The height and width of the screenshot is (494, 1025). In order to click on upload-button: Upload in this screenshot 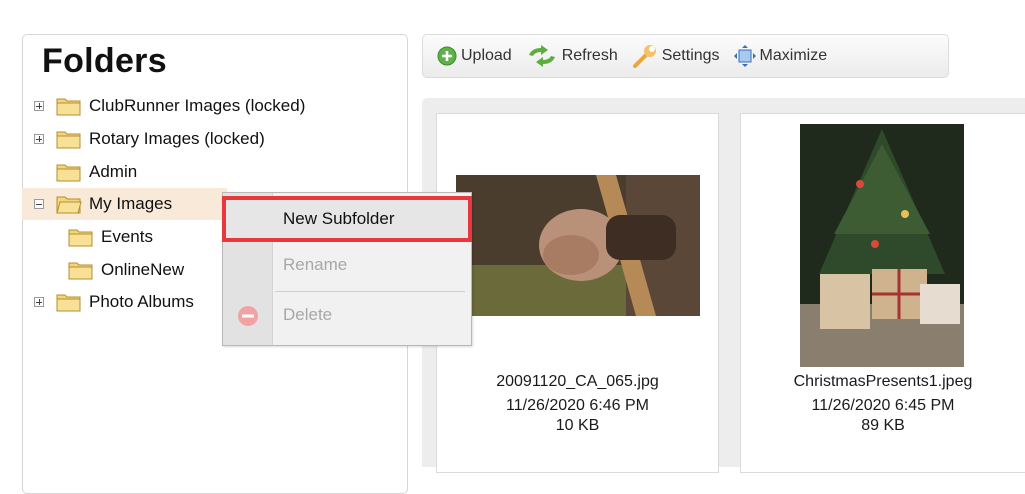, I will do `click(474, 56)`.